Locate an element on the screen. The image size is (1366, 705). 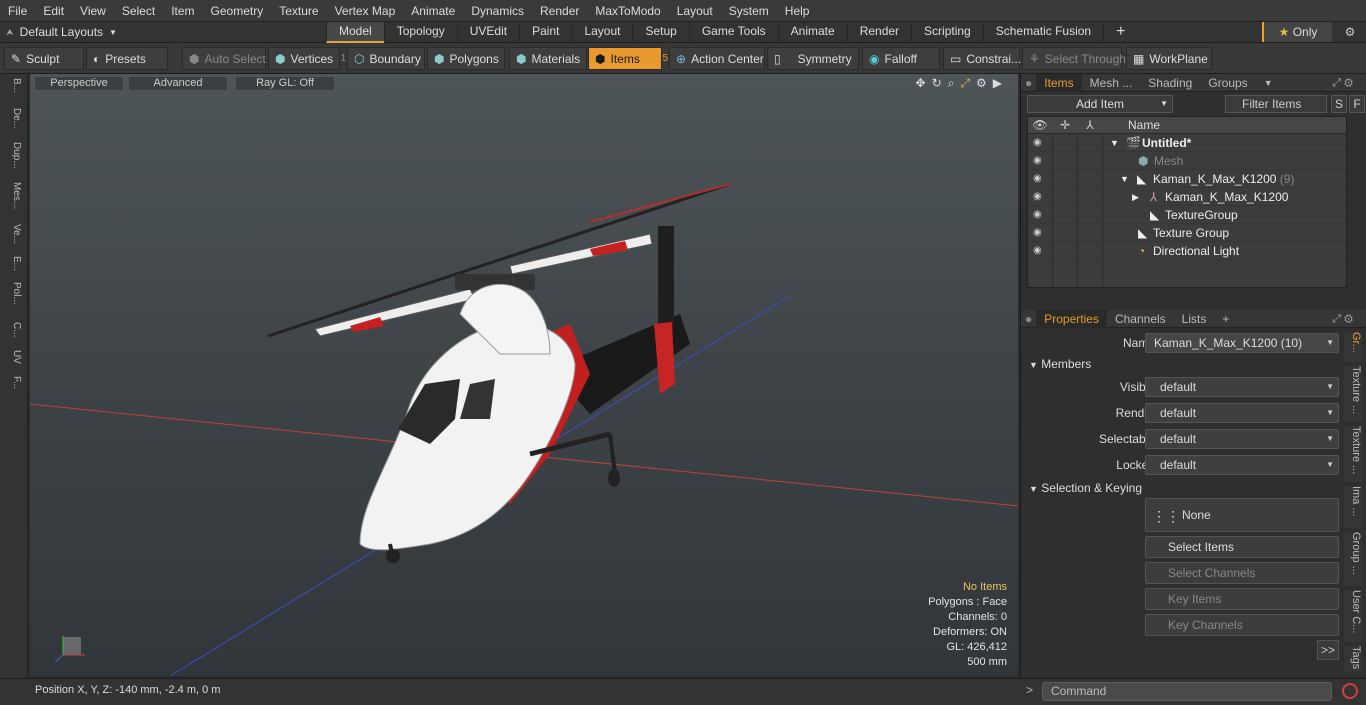
tab-paint: Paint is located at coordinates (545, 32).